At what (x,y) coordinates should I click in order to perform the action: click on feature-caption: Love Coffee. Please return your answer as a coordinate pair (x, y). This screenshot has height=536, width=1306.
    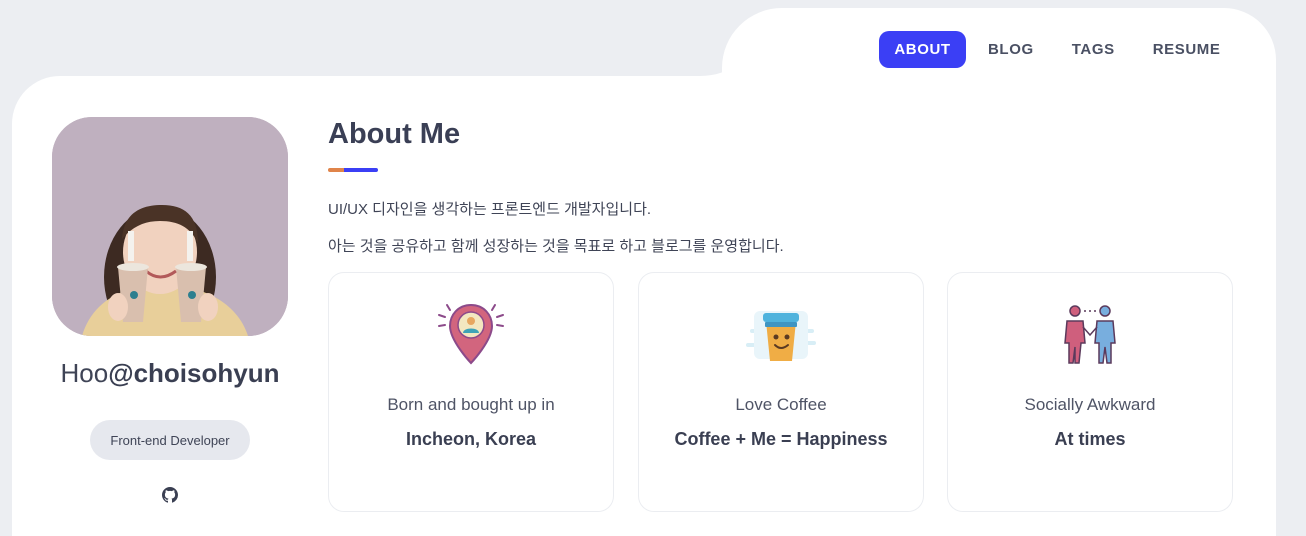
    Looking at the image, I should click on (781, 404).